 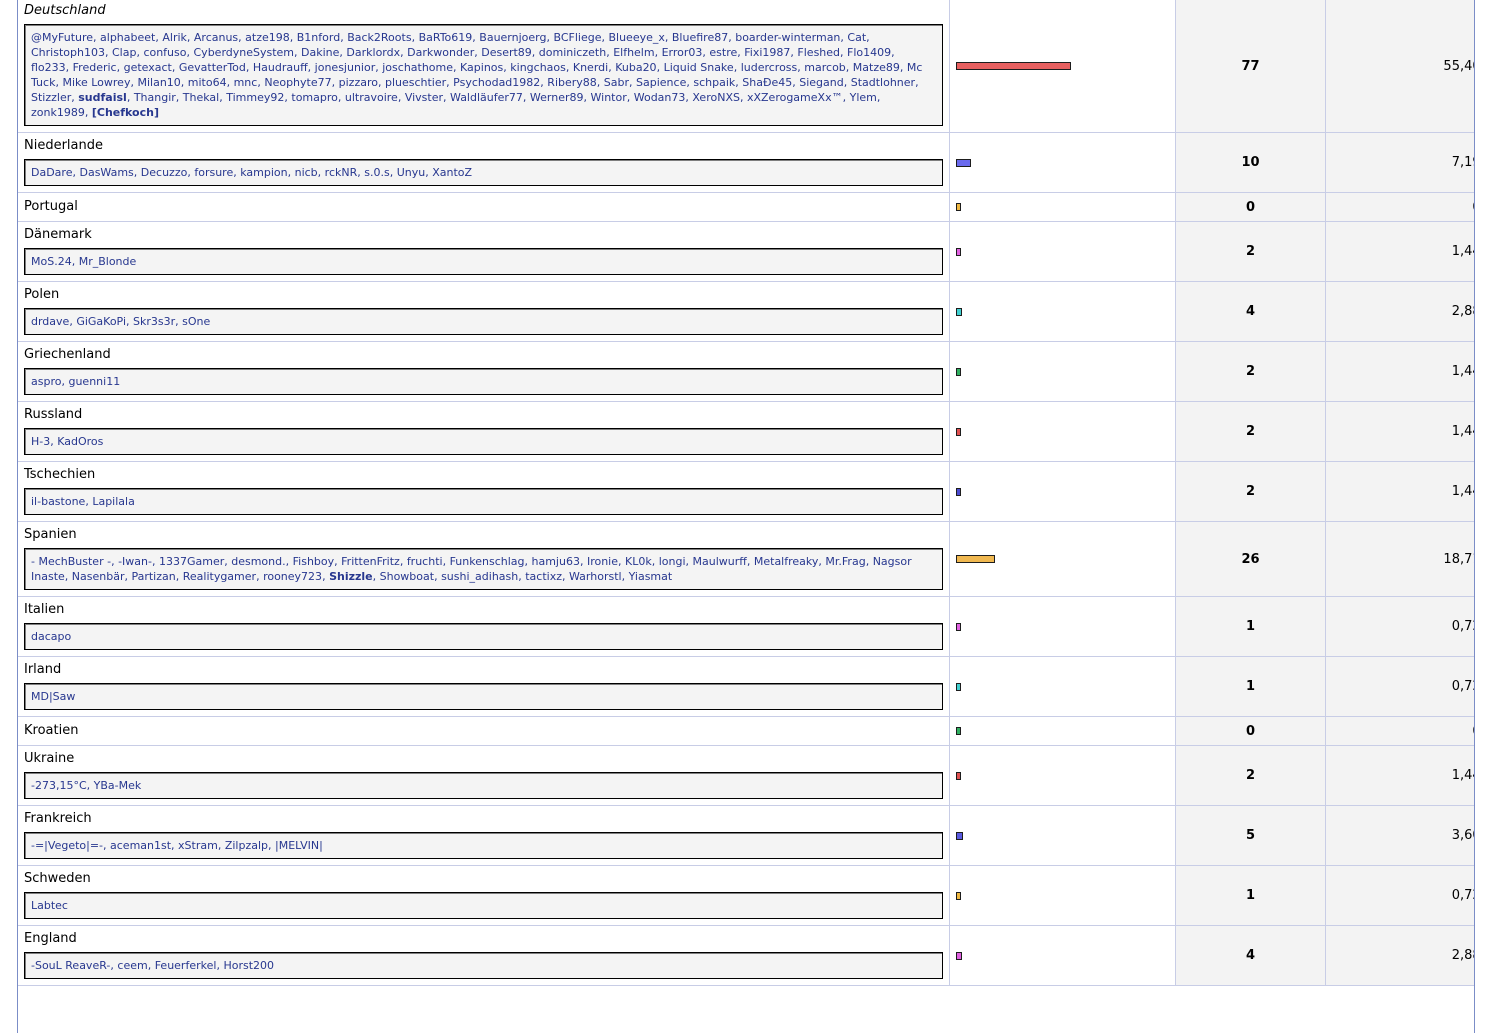 What do you see at coordinates (299, 845) in the screenshot?
I see `voter-link: |MELVIN|` at bounding box center [299, 845].